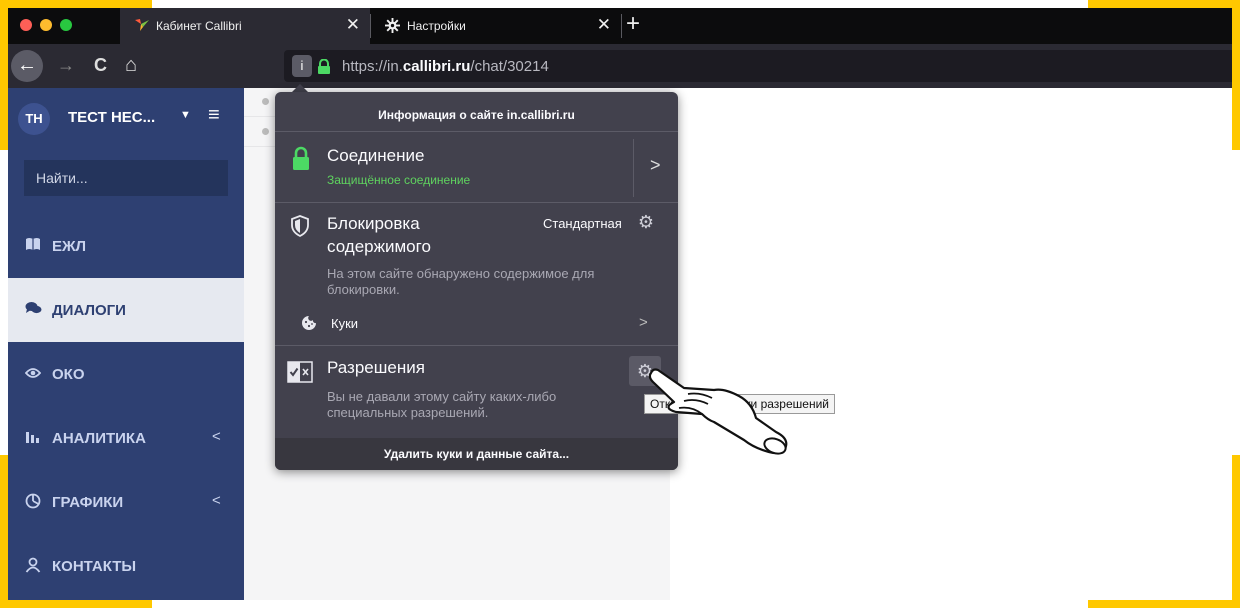 The height and width of the screenshot is (608, 1240). What do you see at coordinates (142, 26) in the screenshot?
I see `callibri-logo-icon` at bounding box center [142, 26].